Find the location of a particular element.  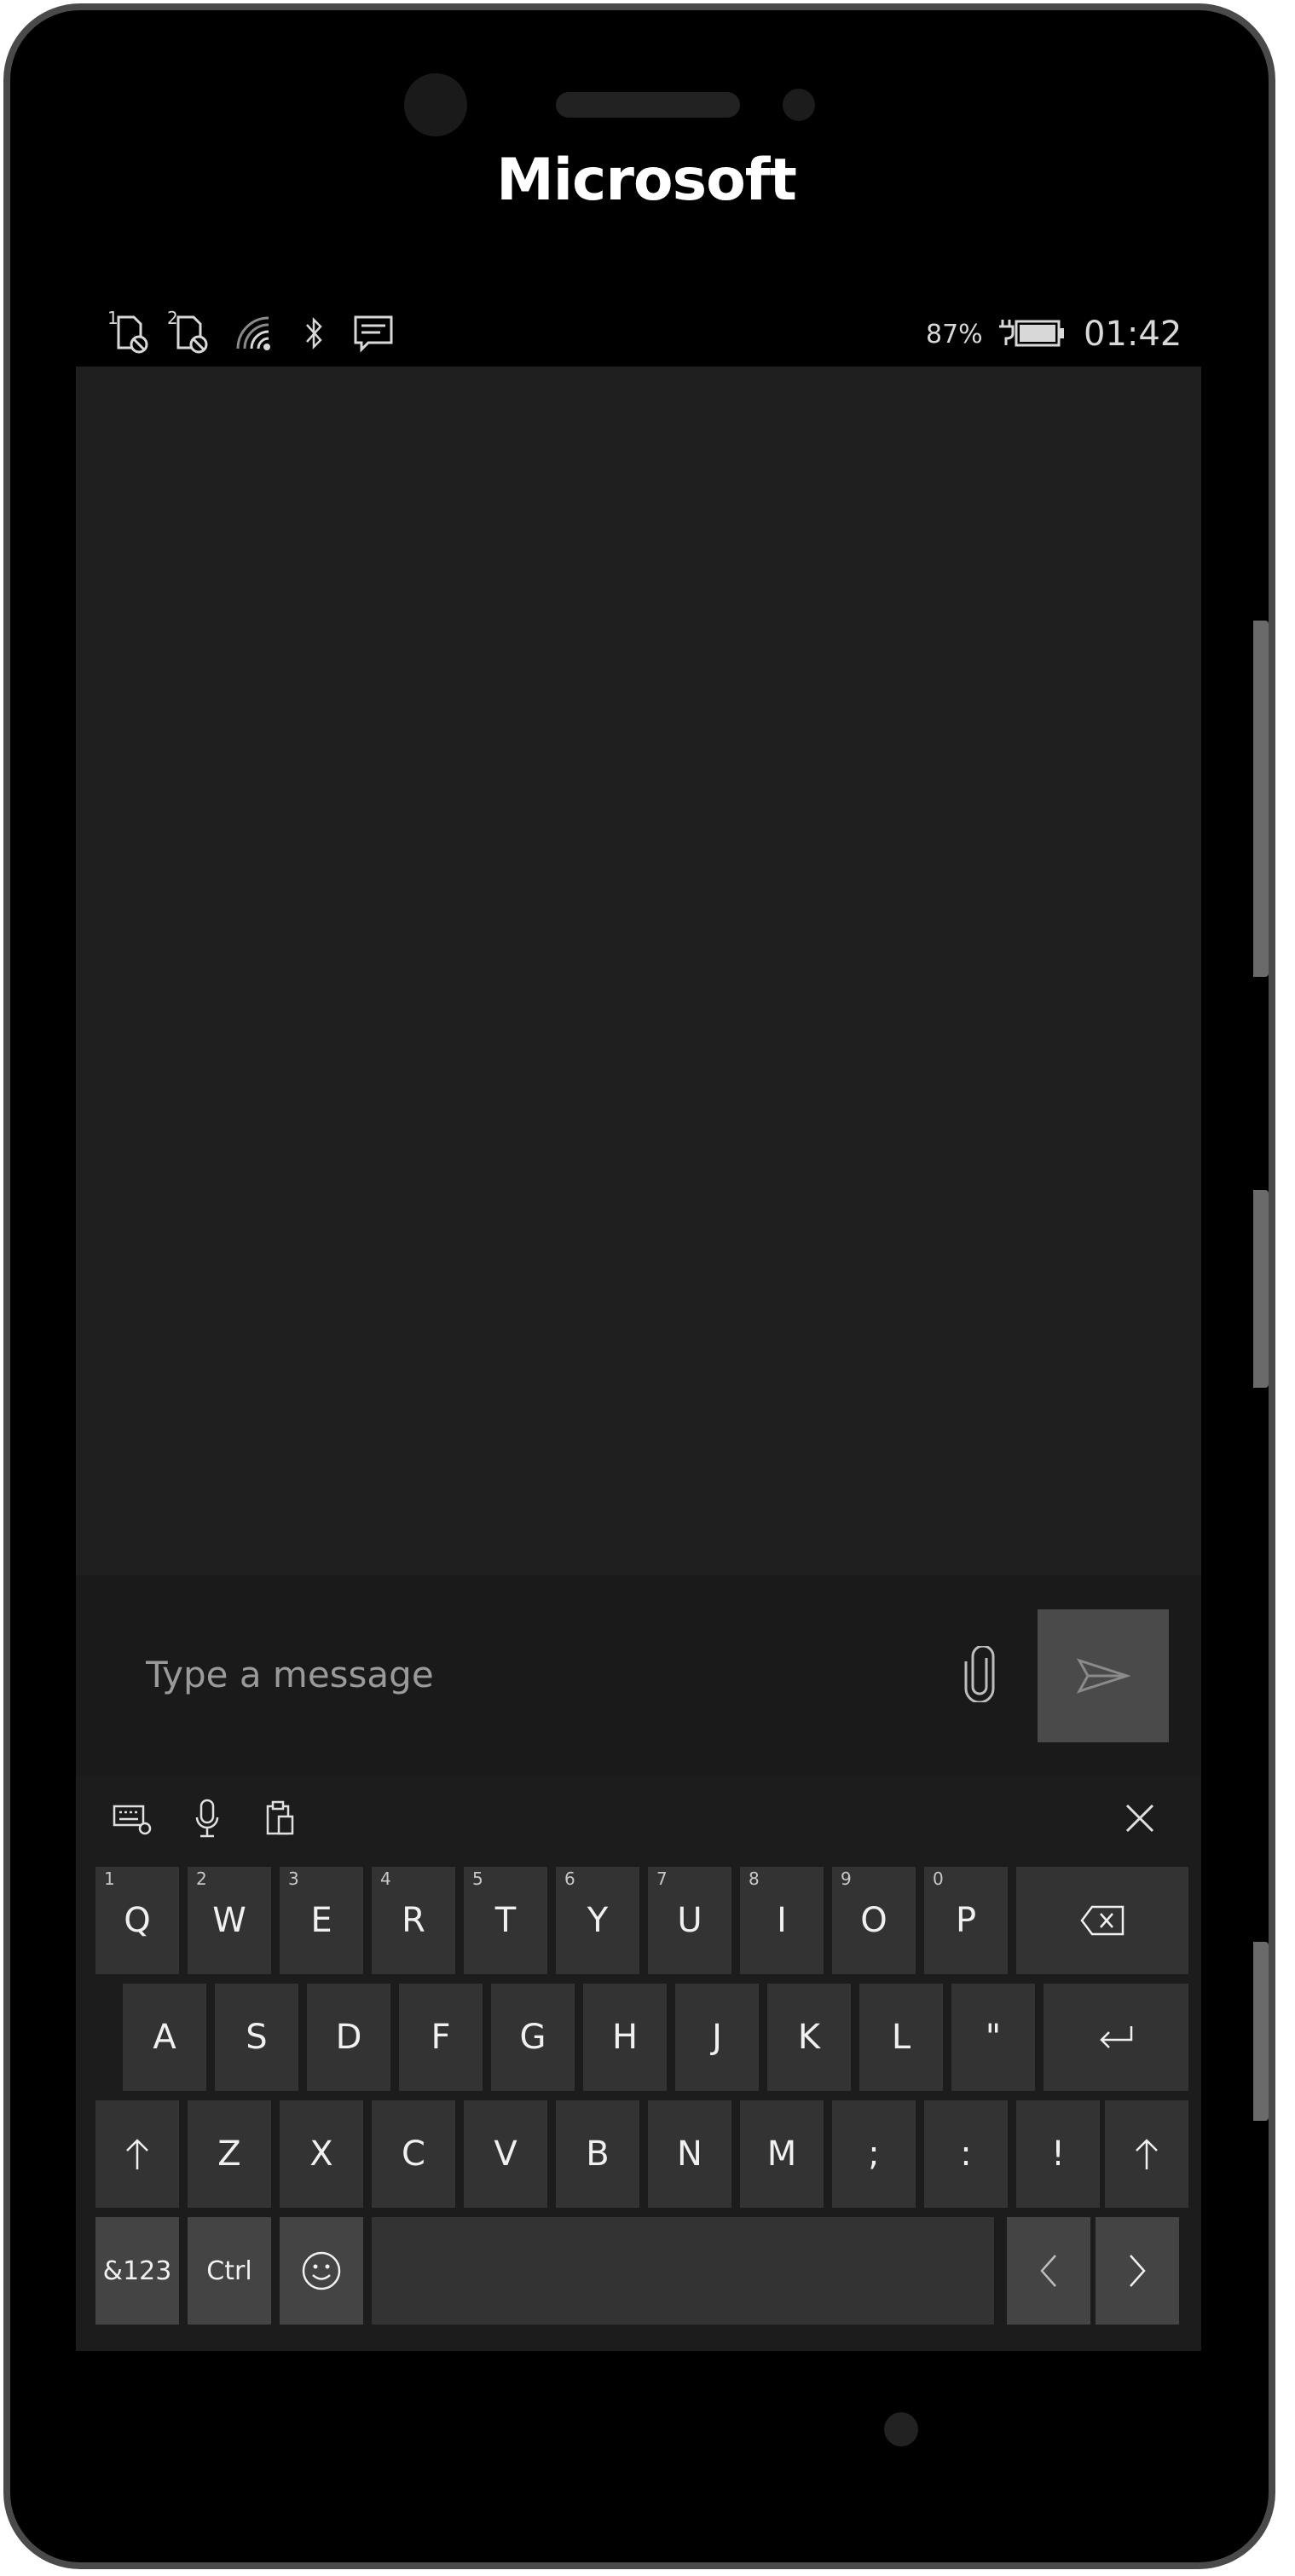

ctrl-key: Ctrl is located at coordinates (230, 2271).